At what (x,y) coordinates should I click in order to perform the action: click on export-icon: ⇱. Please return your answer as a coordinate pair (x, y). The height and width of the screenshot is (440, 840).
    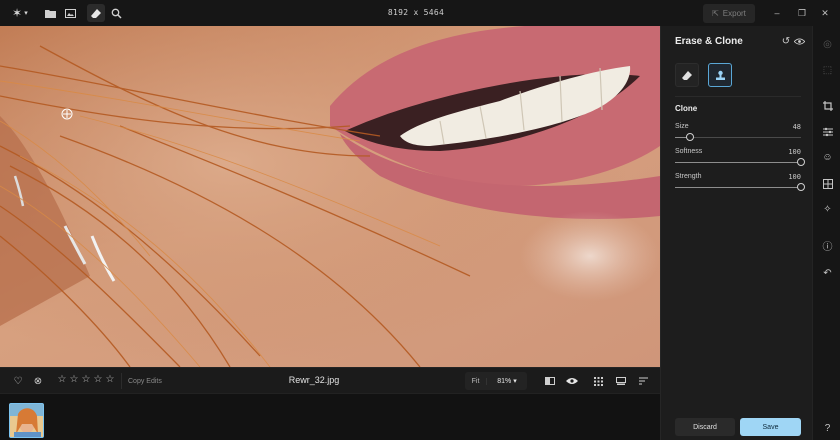
    Looking at the image, I should click on (715, 13).